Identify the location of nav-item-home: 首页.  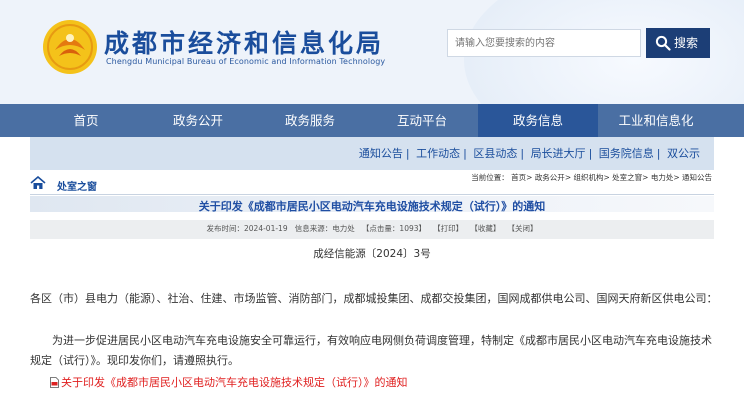
(86, 120).